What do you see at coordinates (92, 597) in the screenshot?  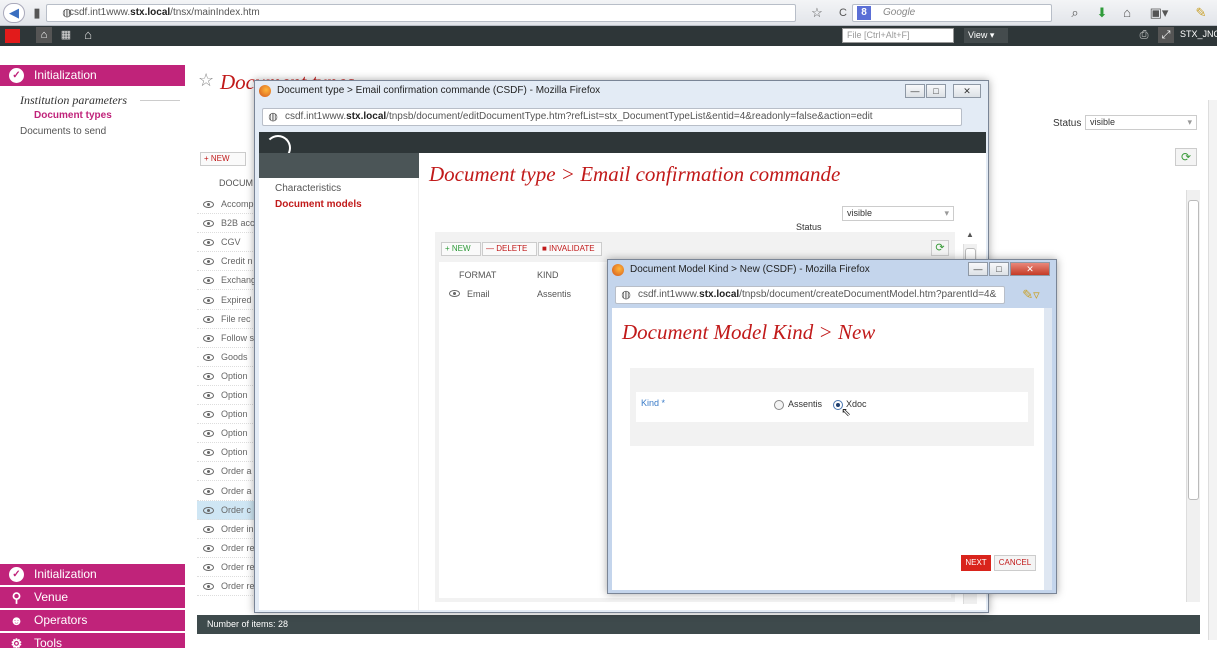 I see `sidebar-section-venue: ⚲ Venue` at bounding box center [92, 597].